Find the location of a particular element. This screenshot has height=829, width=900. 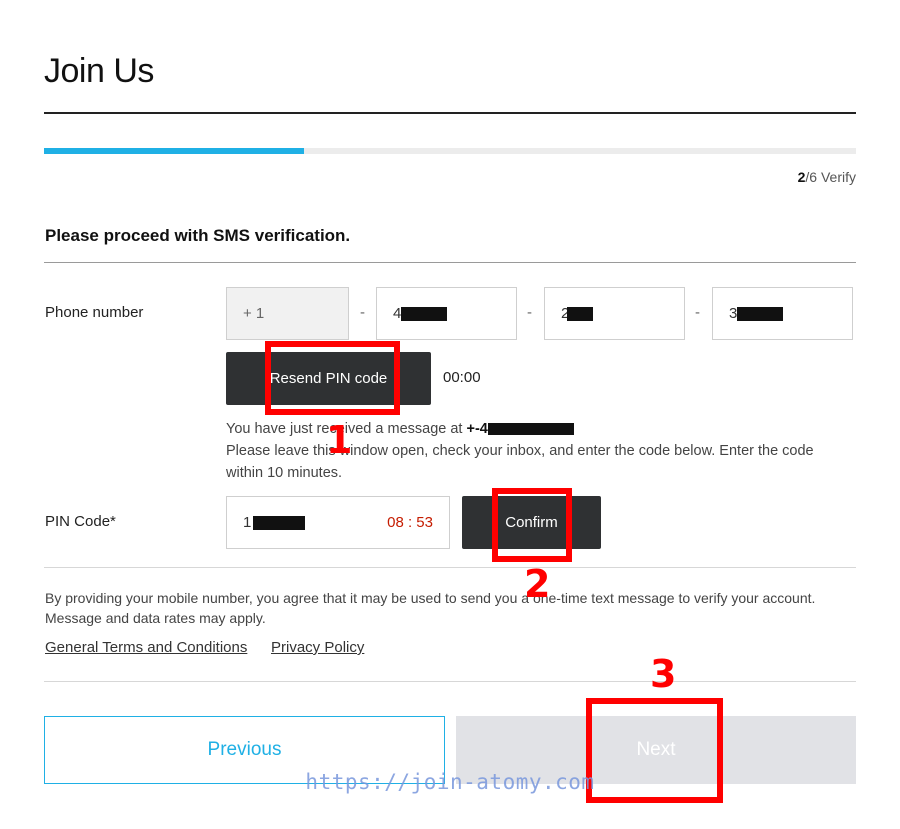

disclaimer-line-2: Message and data rates may apply. is located at coordinates (155, 618).